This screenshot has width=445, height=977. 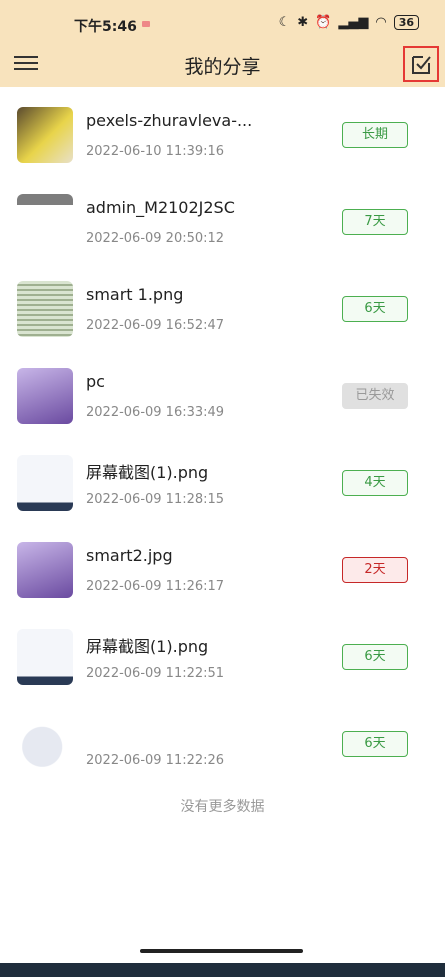 I want to click on page-title: 我的分享, so click(x=222, y=67).